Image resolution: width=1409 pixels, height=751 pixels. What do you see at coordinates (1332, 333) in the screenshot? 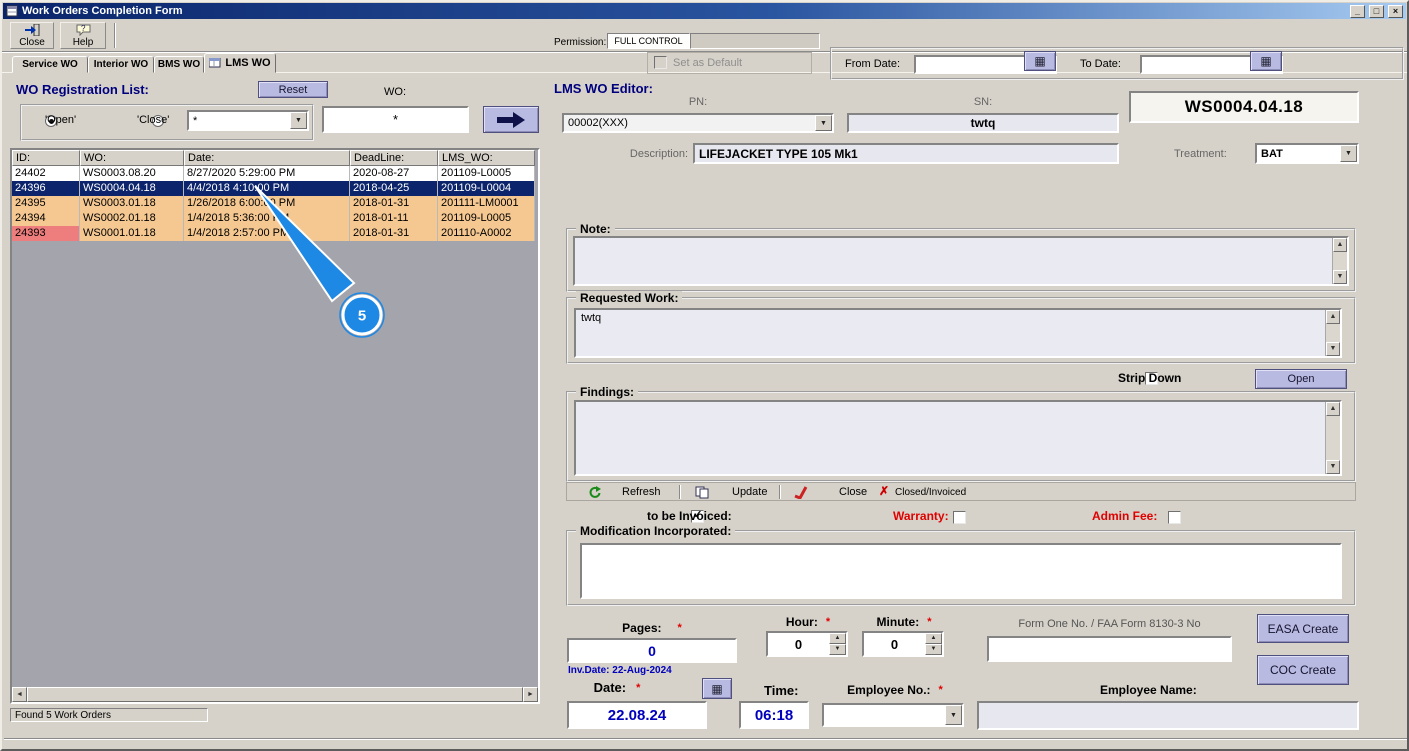
I see `requested-work-scrollbar: ▲ ▼` at bounding box center [1332, 333].